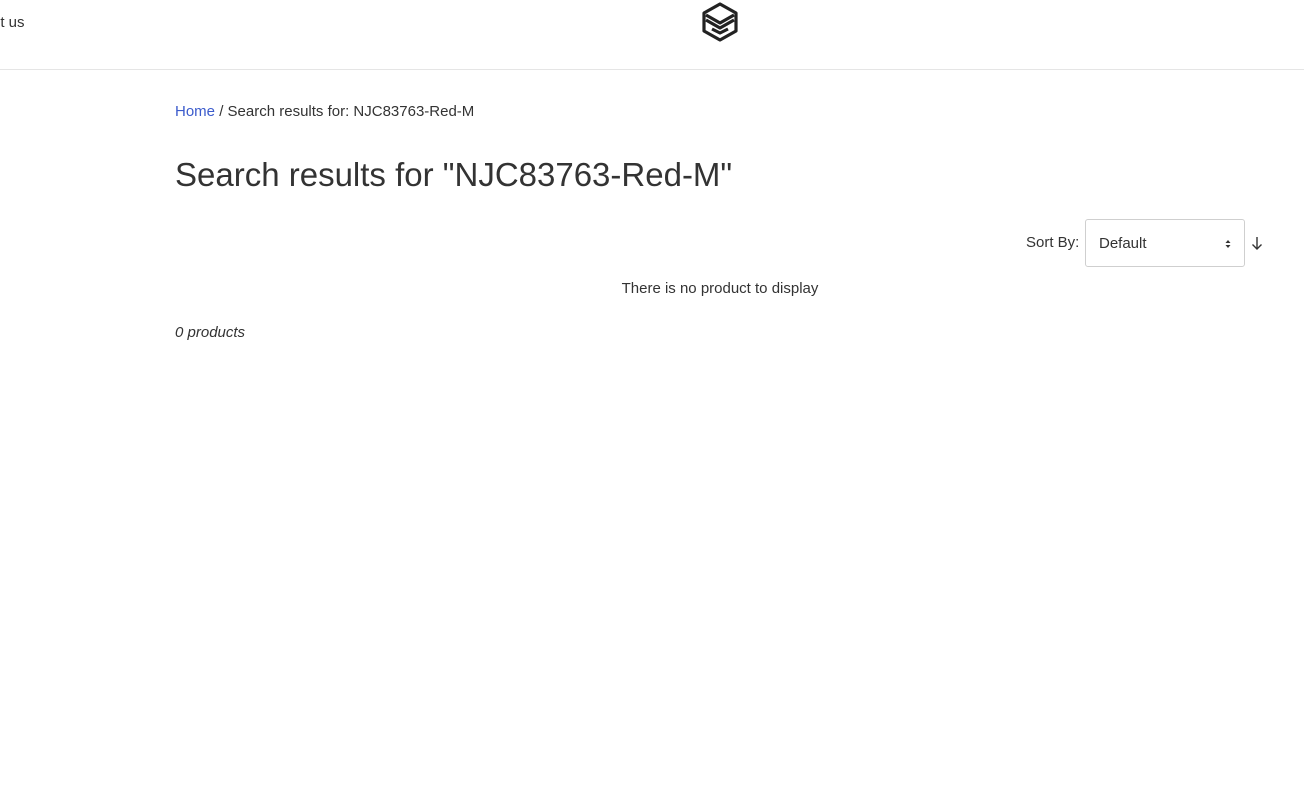 The width and height of the screenshot is (1304, 801). I want to click on arrow-down-icon, so click(1257, 243).